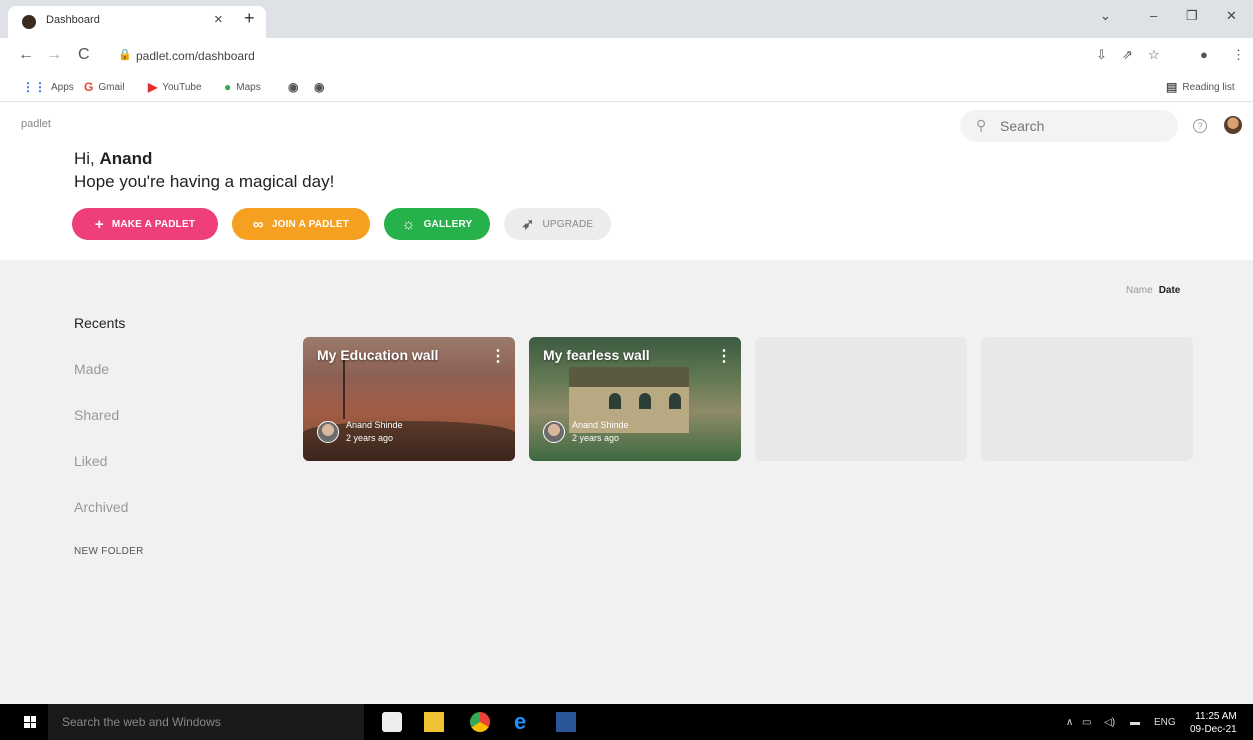 The image size is (1253, 740). What do you see at coordinates (1080, 126) in the screenshot?
I see `search-input` at bounding box center [1080, 126].